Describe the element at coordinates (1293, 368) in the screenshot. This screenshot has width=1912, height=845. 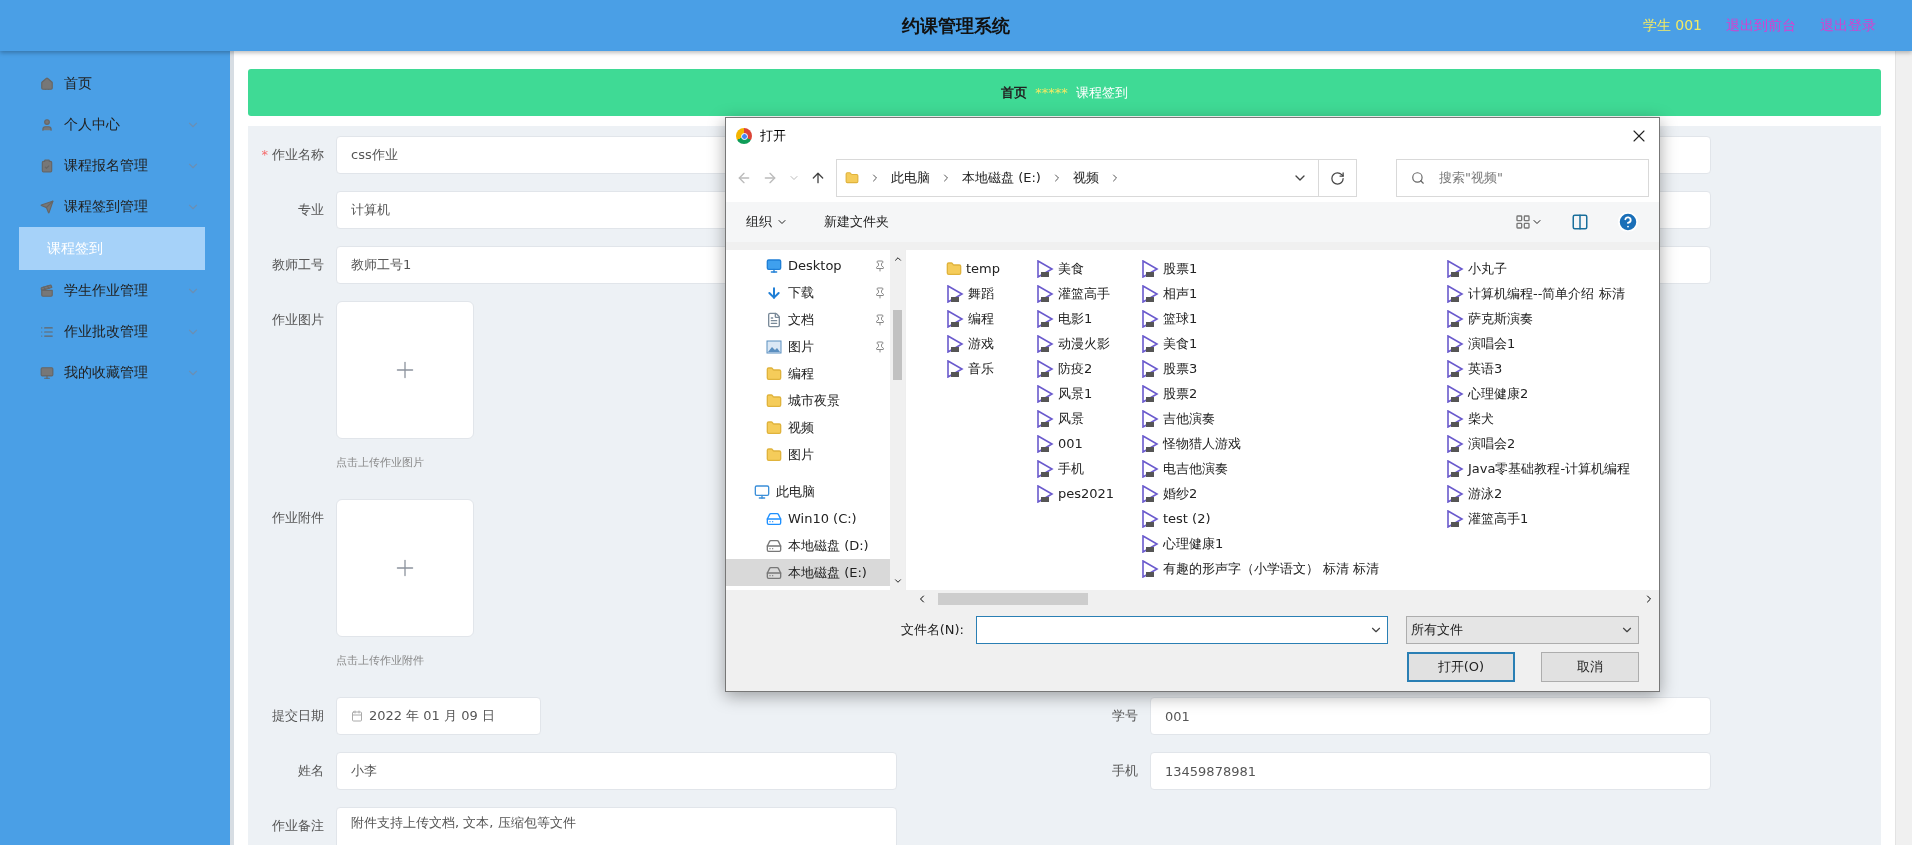
I see `file-item: 股票3` at that location.